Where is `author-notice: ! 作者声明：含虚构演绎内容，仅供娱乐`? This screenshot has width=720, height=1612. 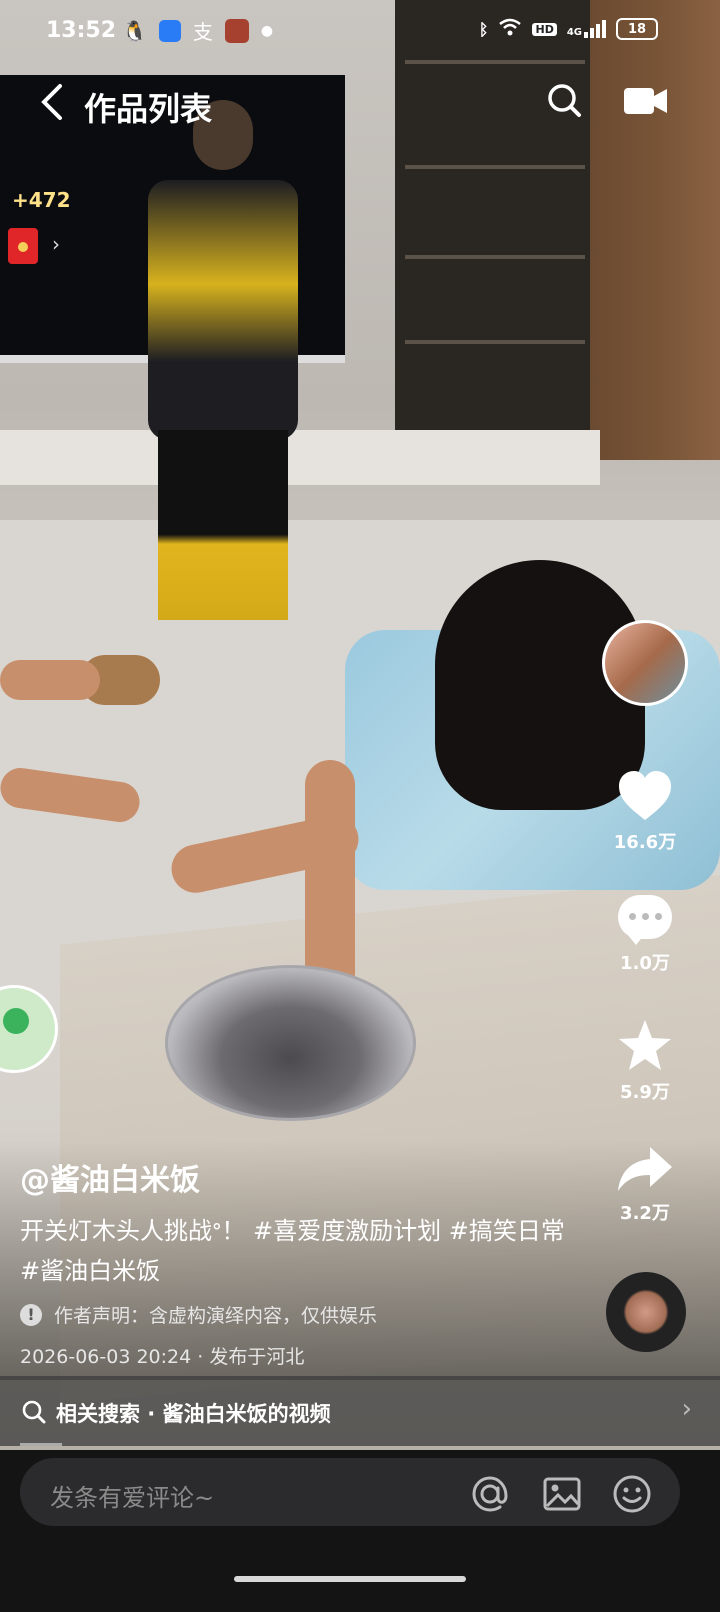 author-notice: ! 作者声明：含虚构演绎内容，仅供娱乐 is located at coordinates (305, 1314).